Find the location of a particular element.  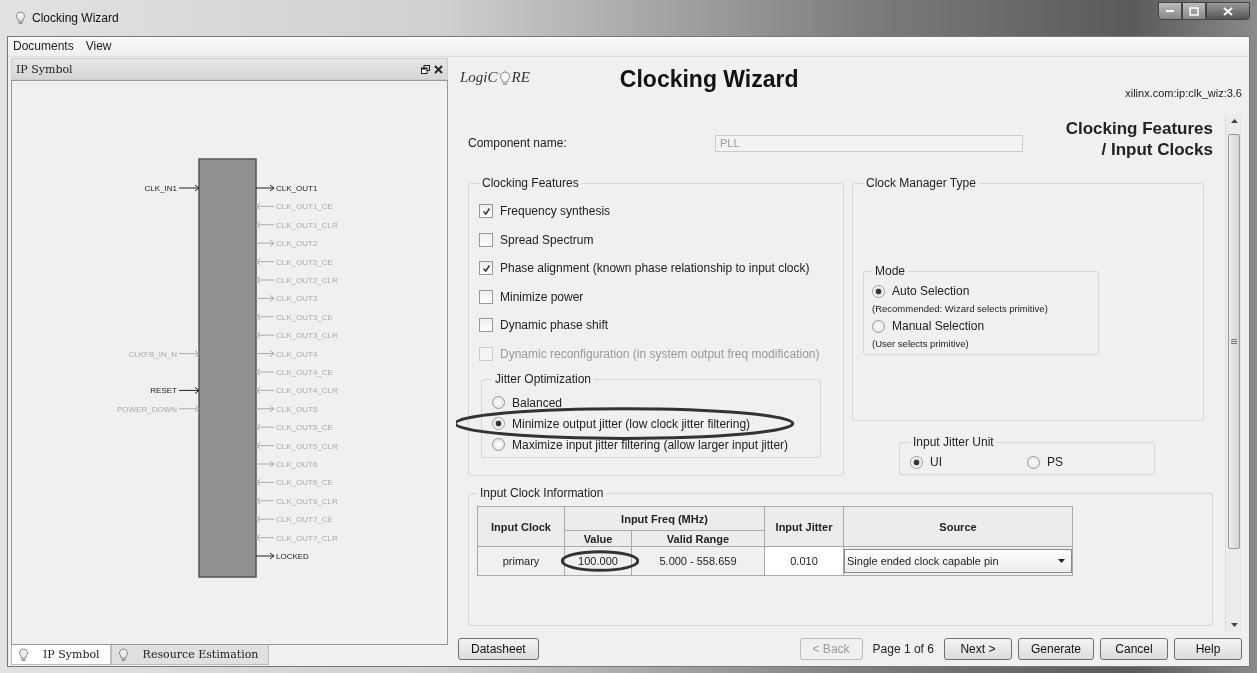

menu-item: Documents is located at coordinates (43, 46).